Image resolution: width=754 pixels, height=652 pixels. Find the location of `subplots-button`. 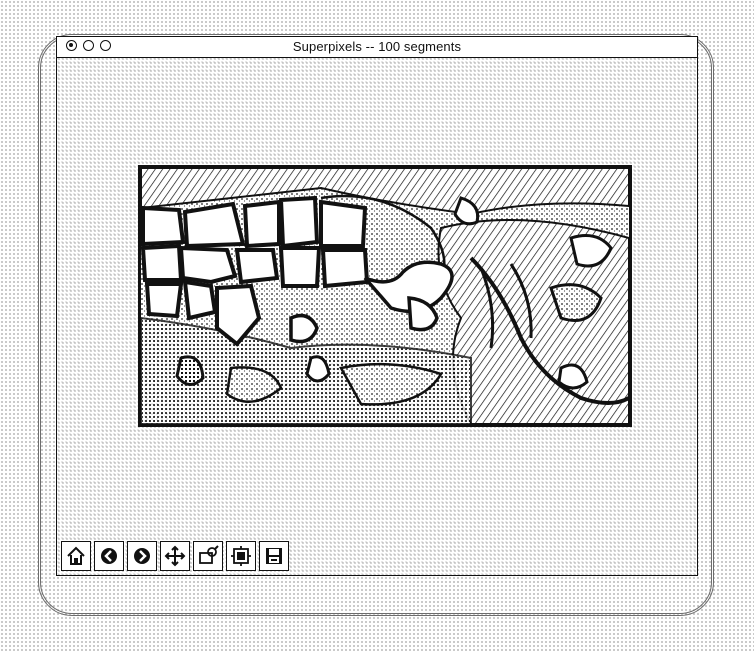

subplots-button is located at coordinates (241, 556).